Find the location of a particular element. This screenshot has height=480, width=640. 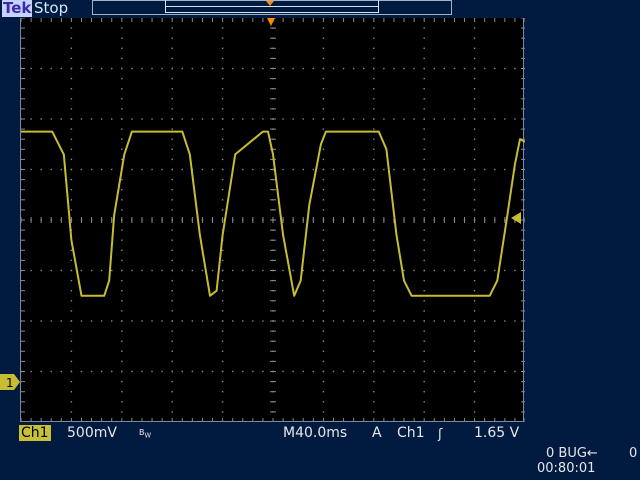

trigger-level-arrow-icon is located at coordinates (516, 218).